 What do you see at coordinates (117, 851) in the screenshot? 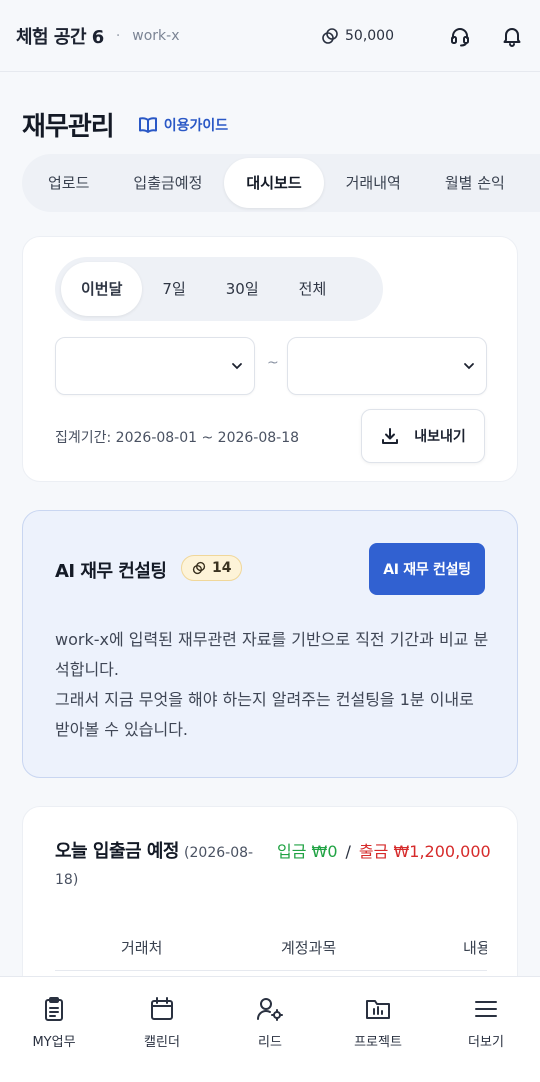
I see `today-title: 오늘 입출금 예정` at bounding box center [117, 851].